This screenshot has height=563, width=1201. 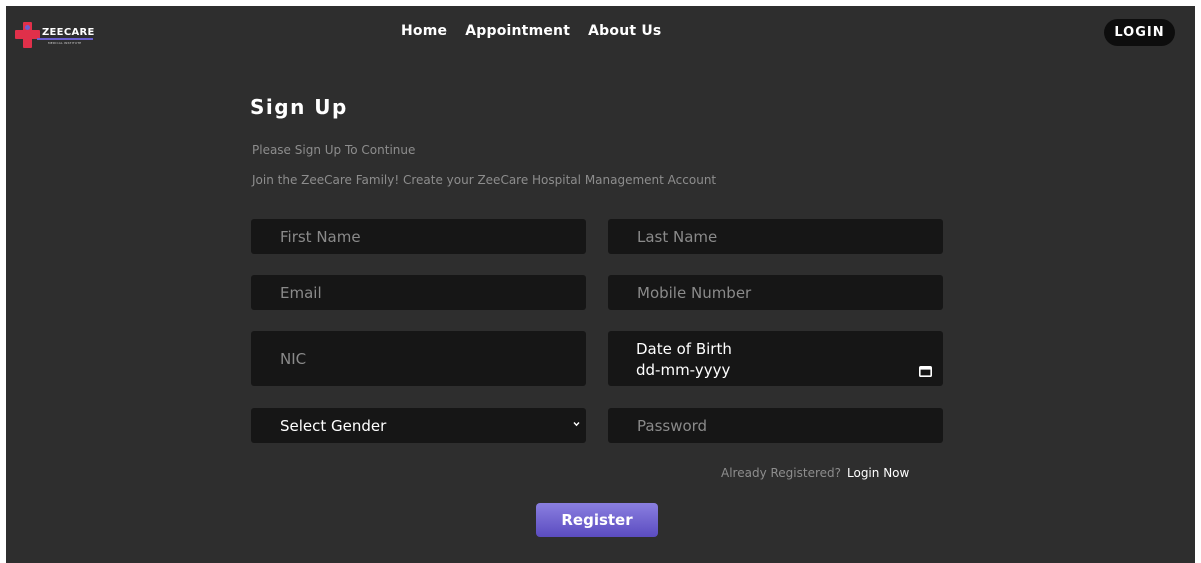 I want to click on logo: ZEECARE MEDICAL INSTITUTE, so click(x=61, y=35).